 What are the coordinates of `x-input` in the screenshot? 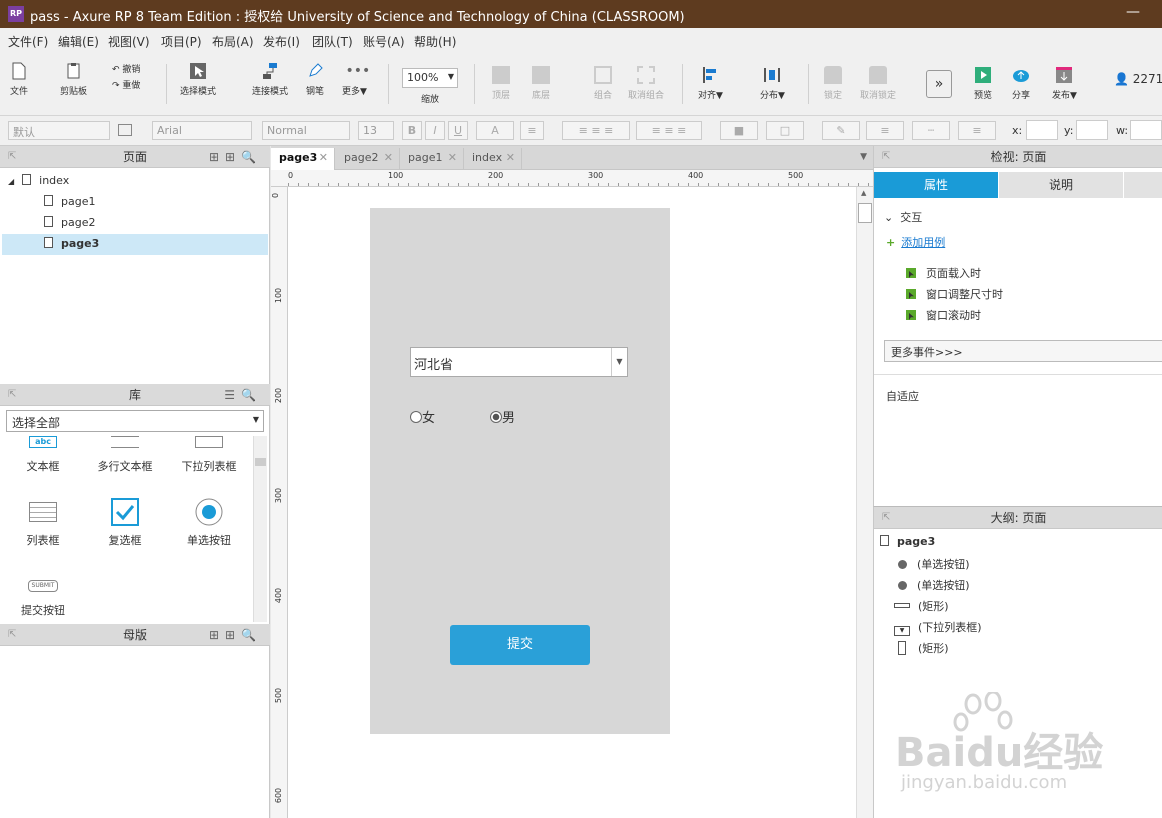 It's located at (1042, 130).